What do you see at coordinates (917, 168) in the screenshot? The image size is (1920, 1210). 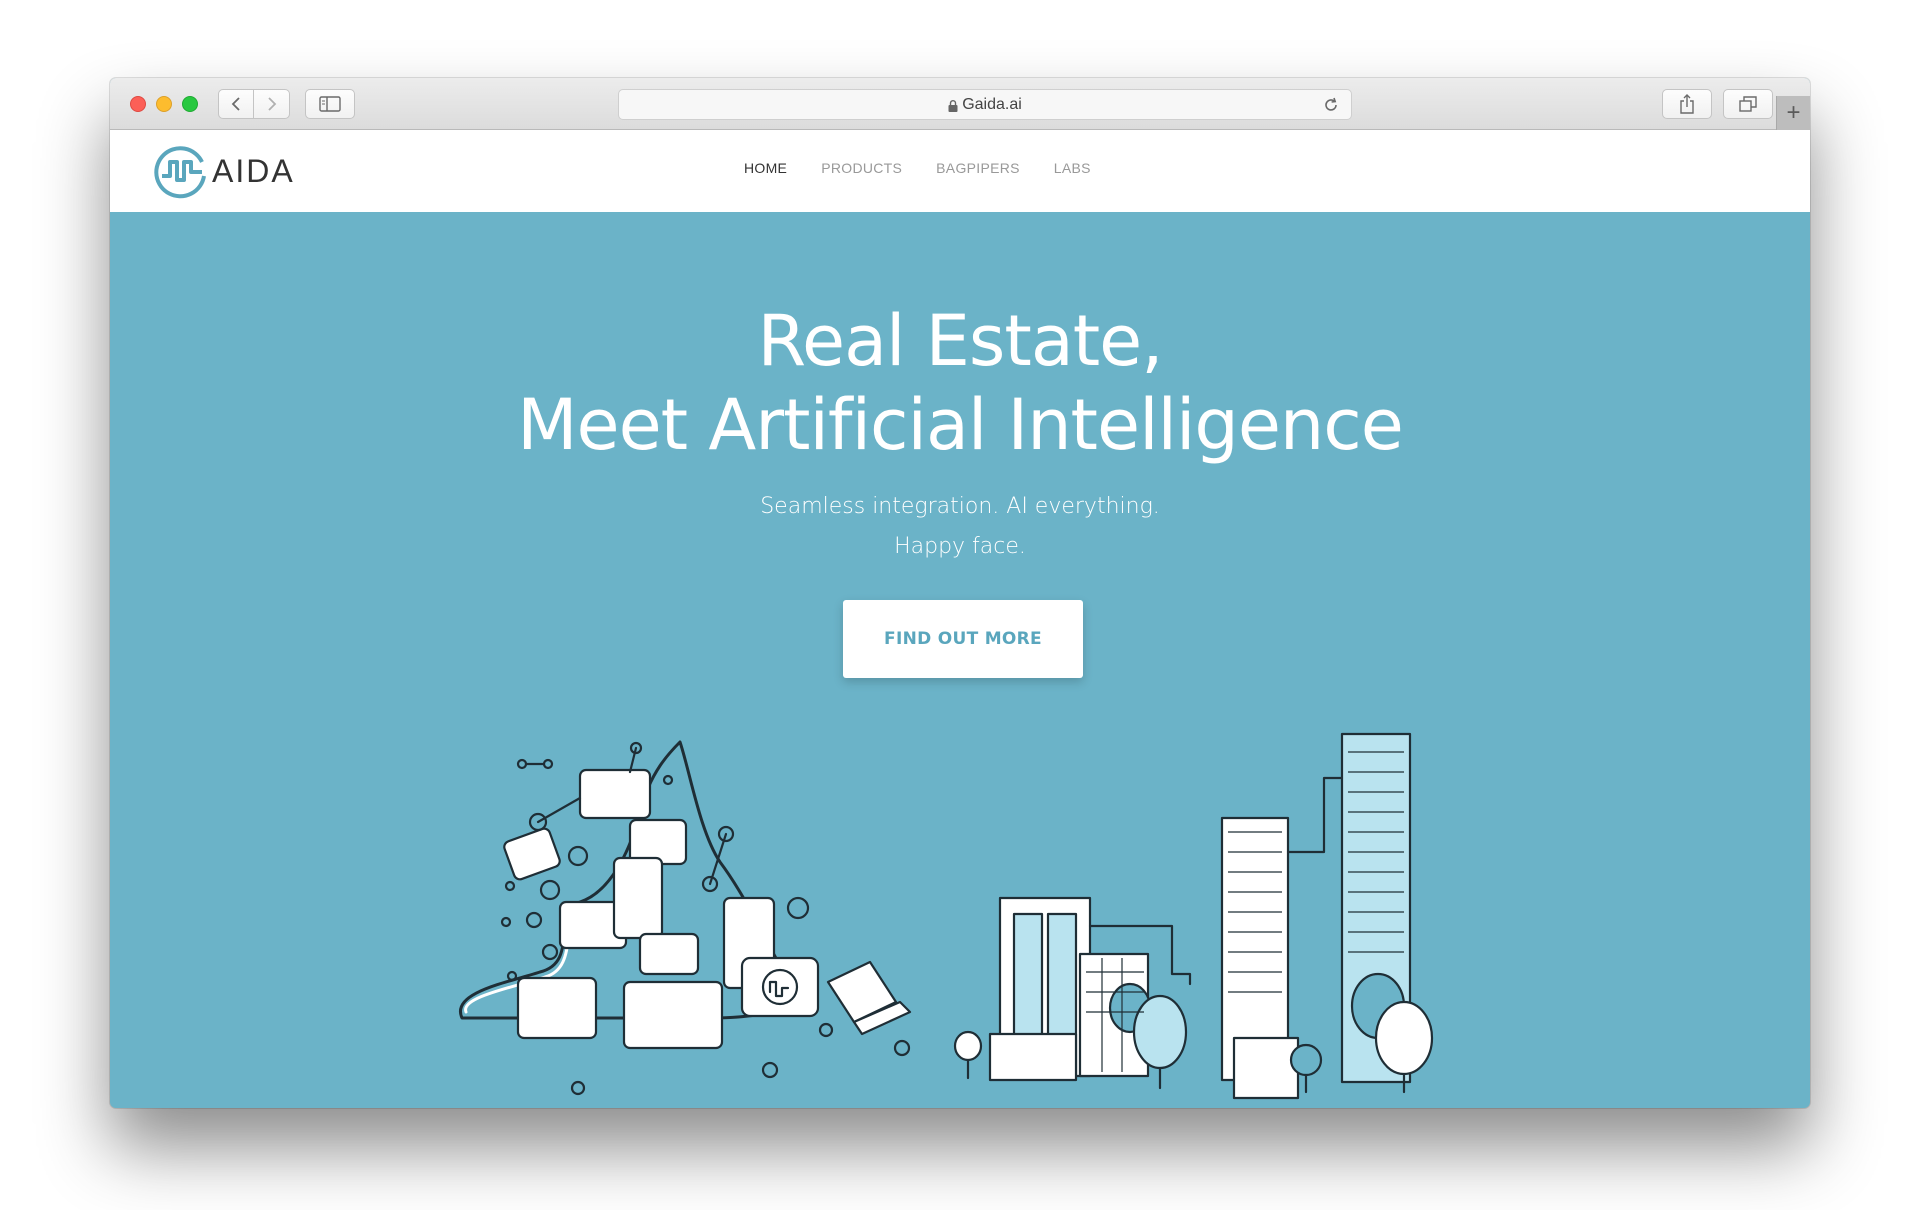 I see `main-nav: HOME PRODUCTS BAGPIPERS LABS` at bounding box center [917, 168].